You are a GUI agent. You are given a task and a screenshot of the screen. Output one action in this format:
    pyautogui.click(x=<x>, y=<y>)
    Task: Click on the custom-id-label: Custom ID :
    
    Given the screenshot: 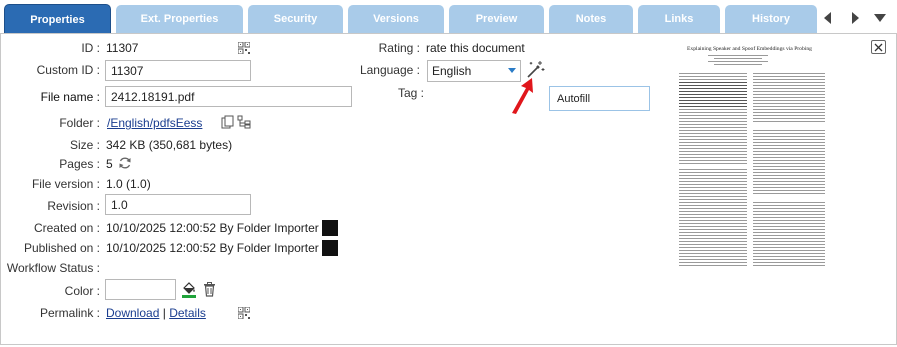 What is the action you would take?
    pyautogui.click(x=68, y=70)
    